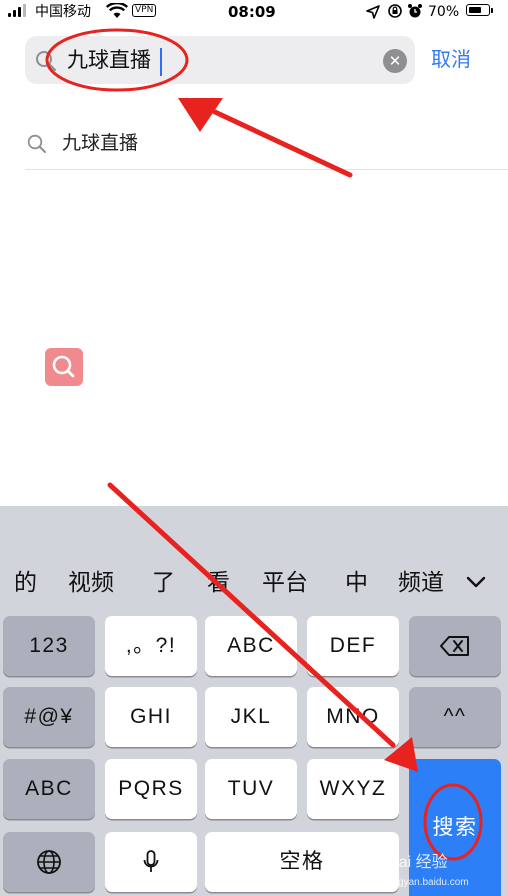 This screenshot has width=508, height=896. I want to click on clear-search-button: ✕, so click(395, 61).